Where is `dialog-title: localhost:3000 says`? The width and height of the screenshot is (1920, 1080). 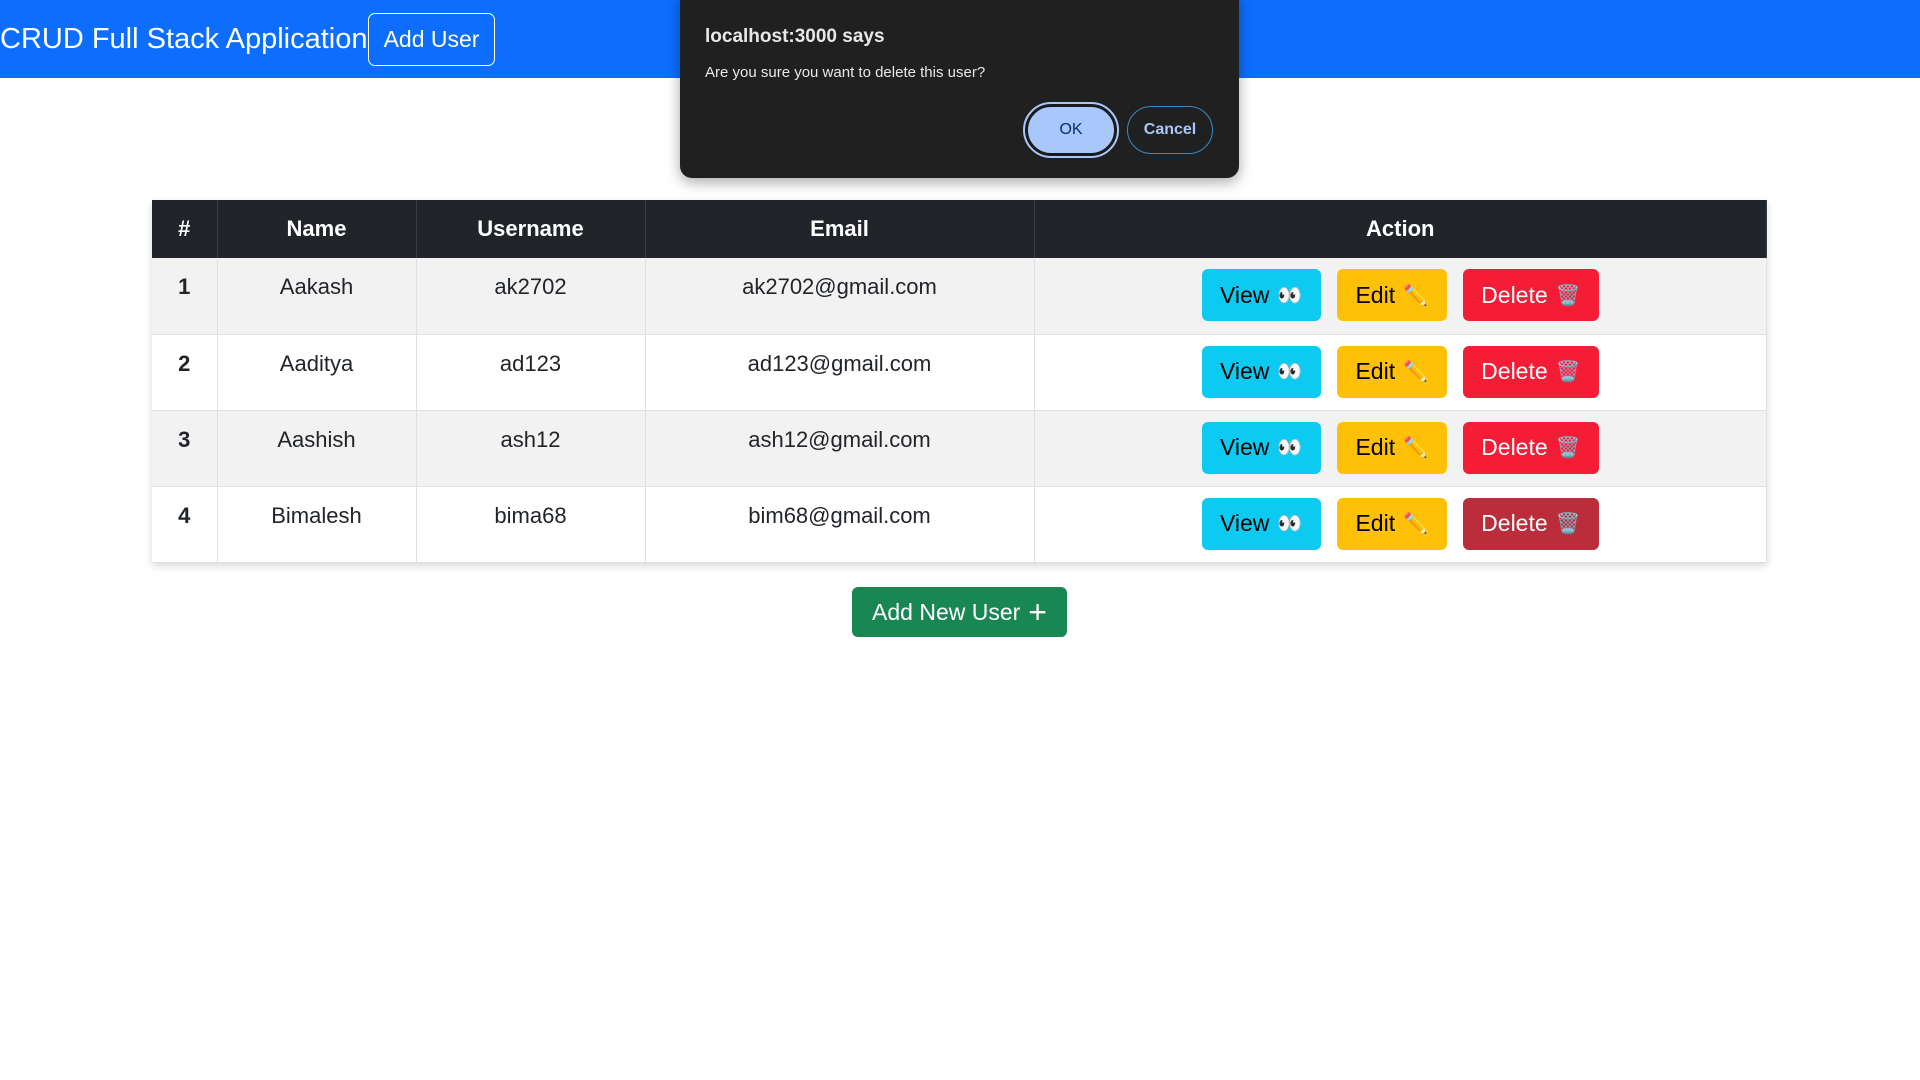 dialog-title: localhost:3000 says is located at coordinates (795, 36).